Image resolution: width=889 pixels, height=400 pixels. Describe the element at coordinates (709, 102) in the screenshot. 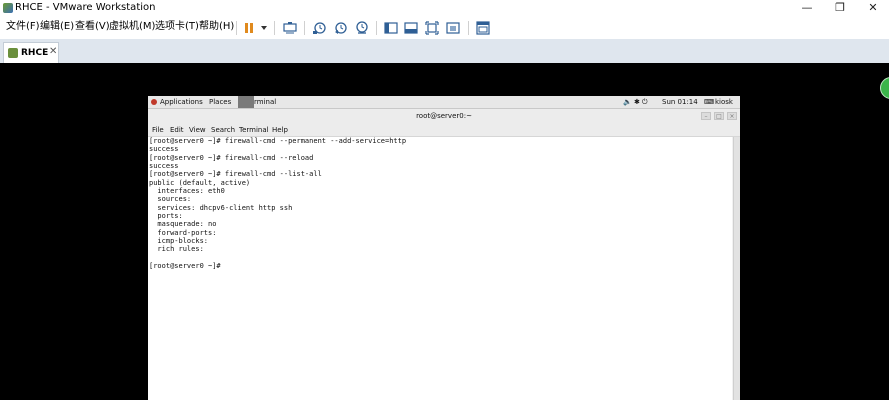

I see `user-menu-icon: ⌨` at that location.